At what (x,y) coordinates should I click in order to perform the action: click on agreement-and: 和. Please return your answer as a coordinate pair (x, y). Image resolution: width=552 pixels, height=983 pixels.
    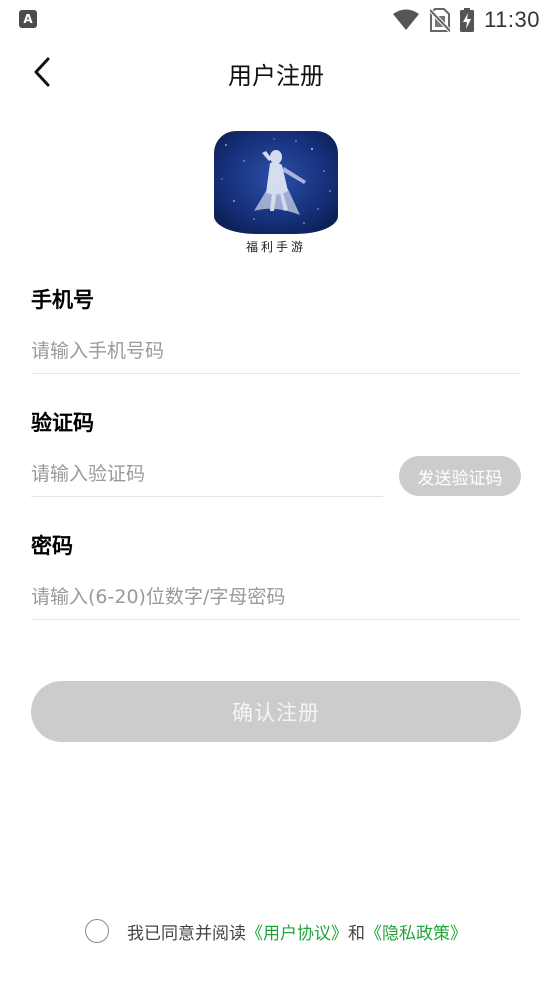
    Looking at the image, I should click on (356, 933).